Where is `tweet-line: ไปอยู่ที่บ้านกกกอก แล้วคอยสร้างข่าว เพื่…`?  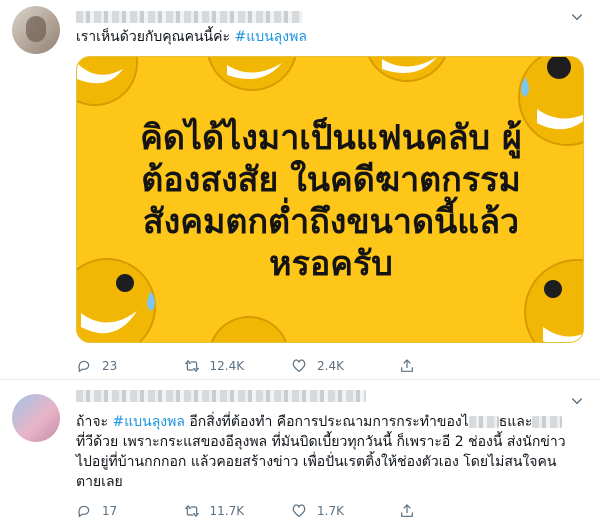 tweet-line: ไปอยู่ที่บ้านกกกอก แล้วคอยสร้างข่าว เพื่… is located at coordinates (316, 462).